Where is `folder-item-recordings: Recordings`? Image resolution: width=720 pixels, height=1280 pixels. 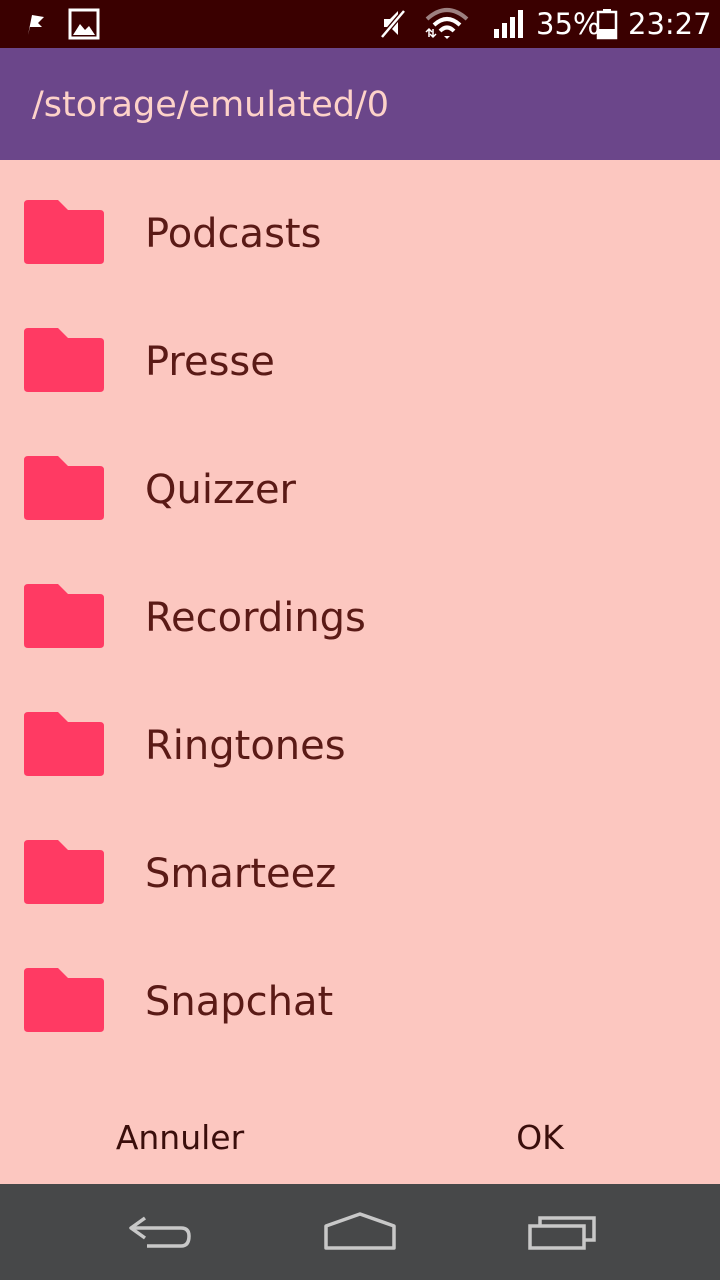 folder-item-recordings: Recordings is located at coordinates (360, 618).